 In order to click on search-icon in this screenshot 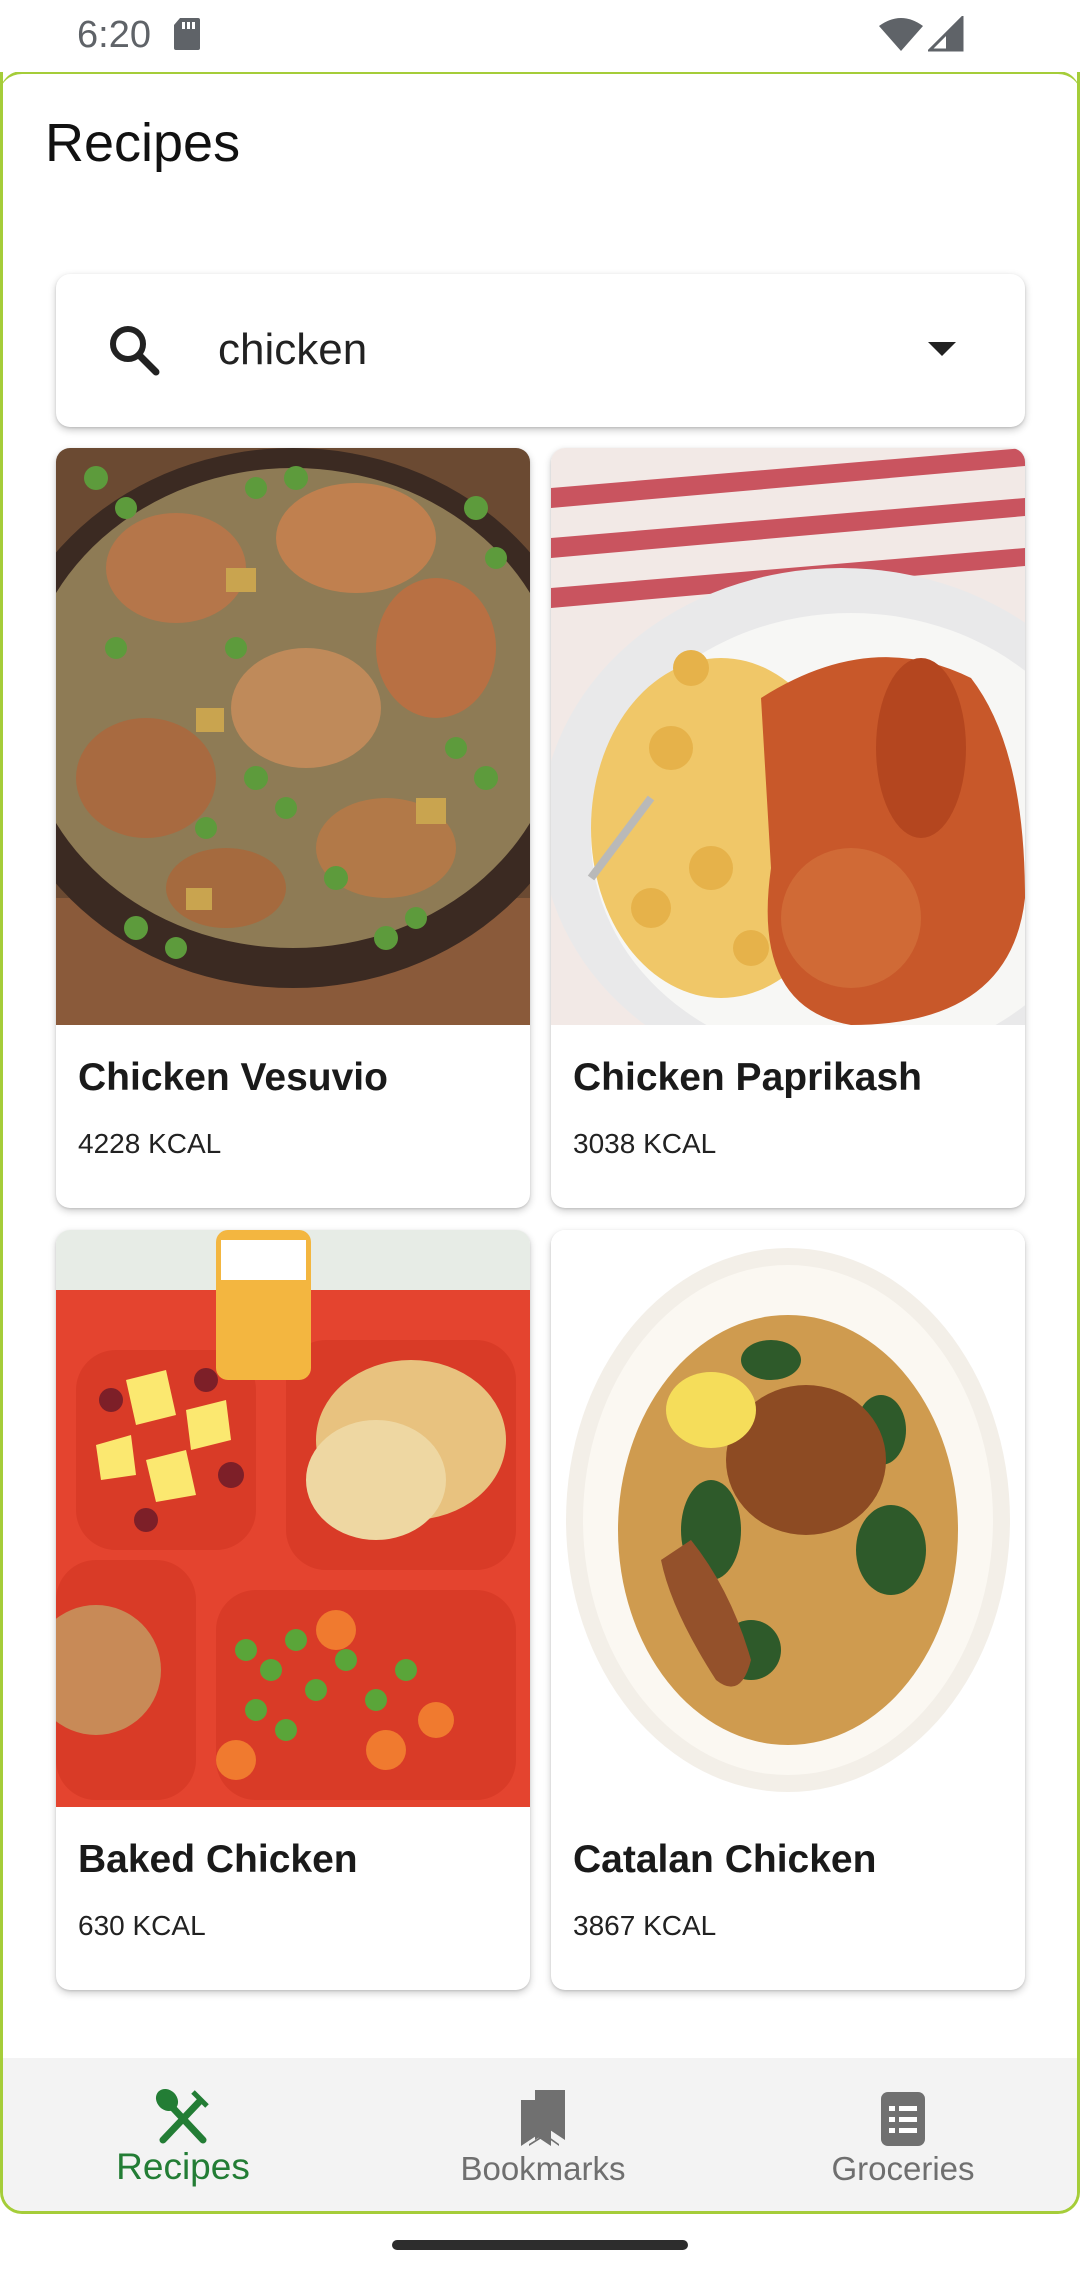, I will do `click(135, 351)`.